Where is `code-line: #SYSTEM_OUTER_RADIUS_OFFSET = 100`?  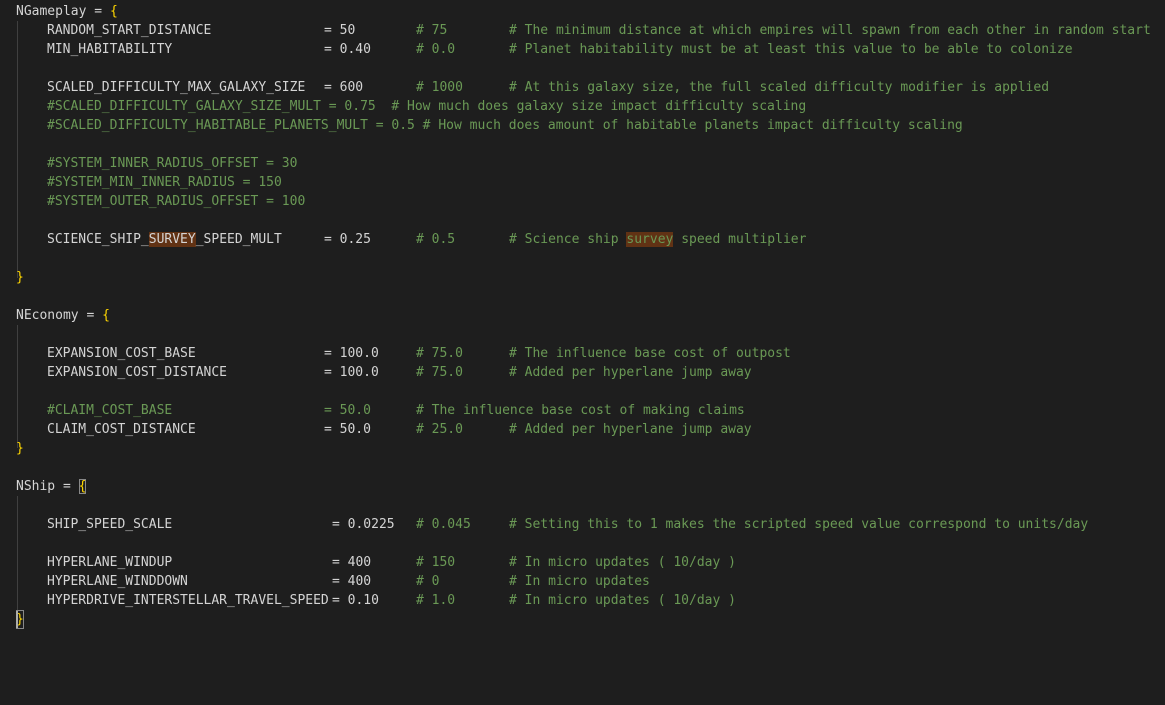
code-line: #SYSTEM_OUTER_RADIUS_OFFSET = 100 is located at coordinates (582, 201).